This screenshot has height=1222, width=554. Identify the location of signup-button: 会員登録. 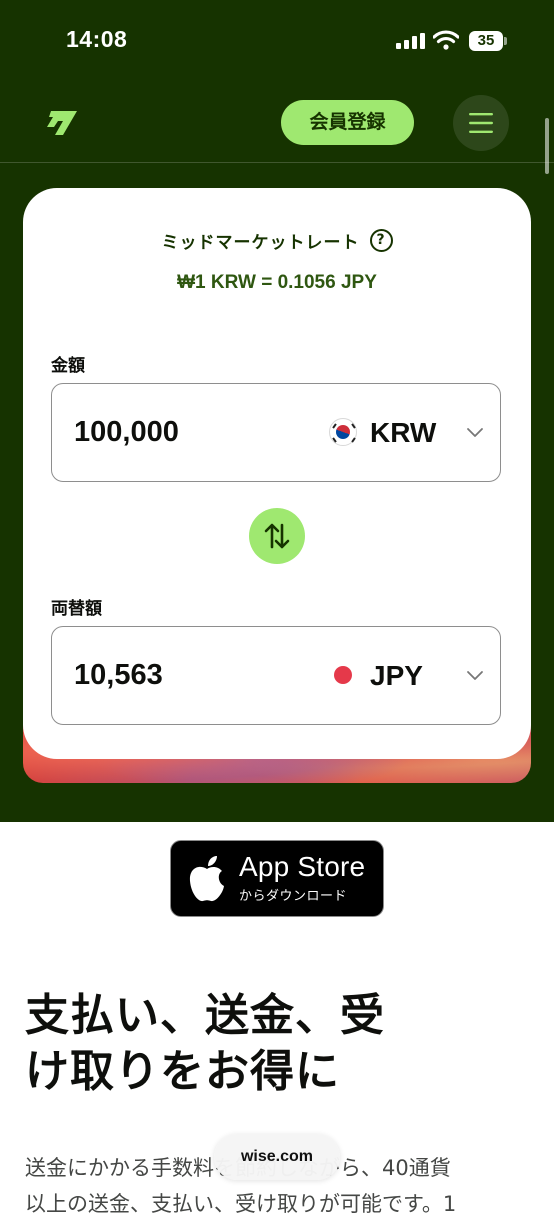
(347, 122).